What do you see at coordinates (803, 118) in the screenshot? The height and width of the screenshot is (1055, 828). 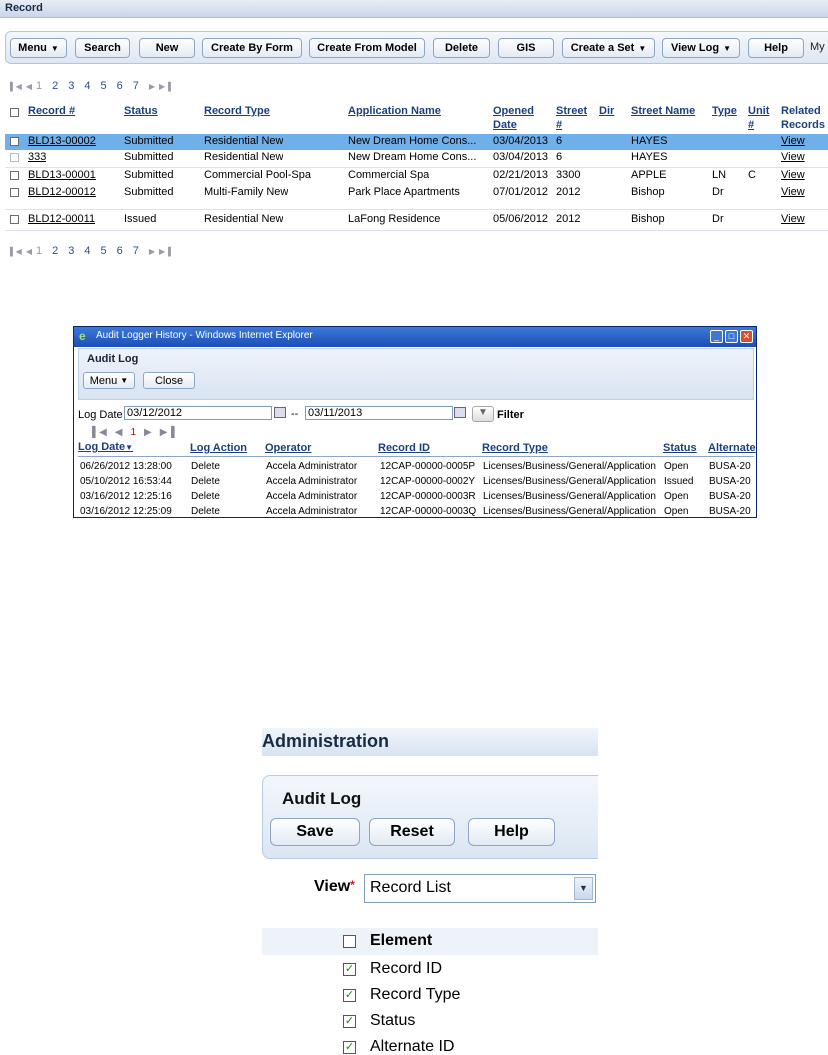 I see `col-related-records: Related Records` at bounding box center [803, 118].